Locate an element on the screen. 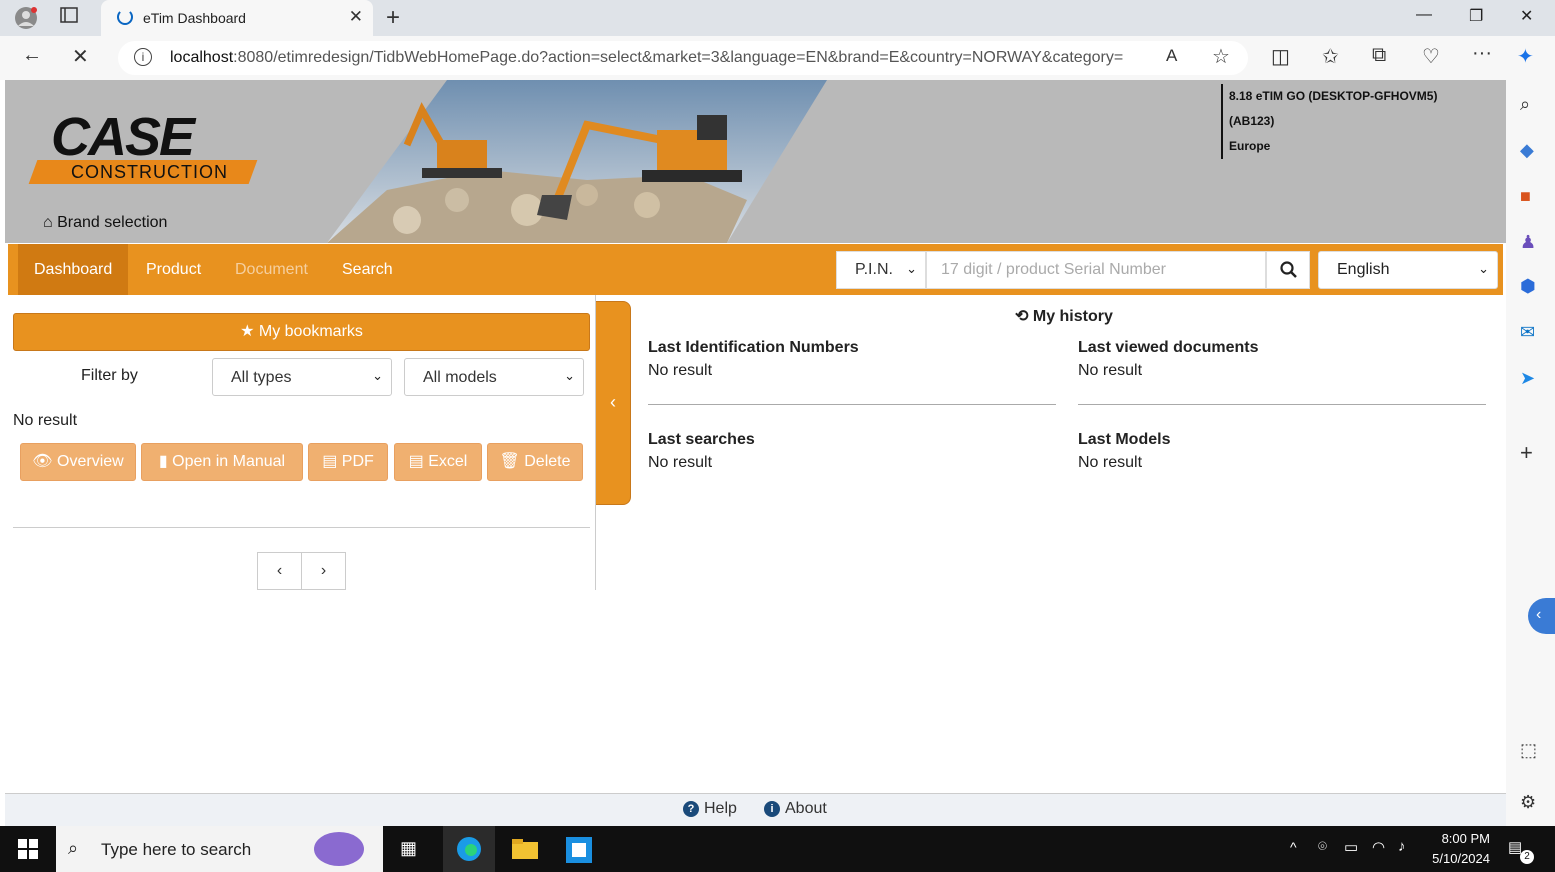  previous-page-button: ‹ is located at coordinates (279, 571).